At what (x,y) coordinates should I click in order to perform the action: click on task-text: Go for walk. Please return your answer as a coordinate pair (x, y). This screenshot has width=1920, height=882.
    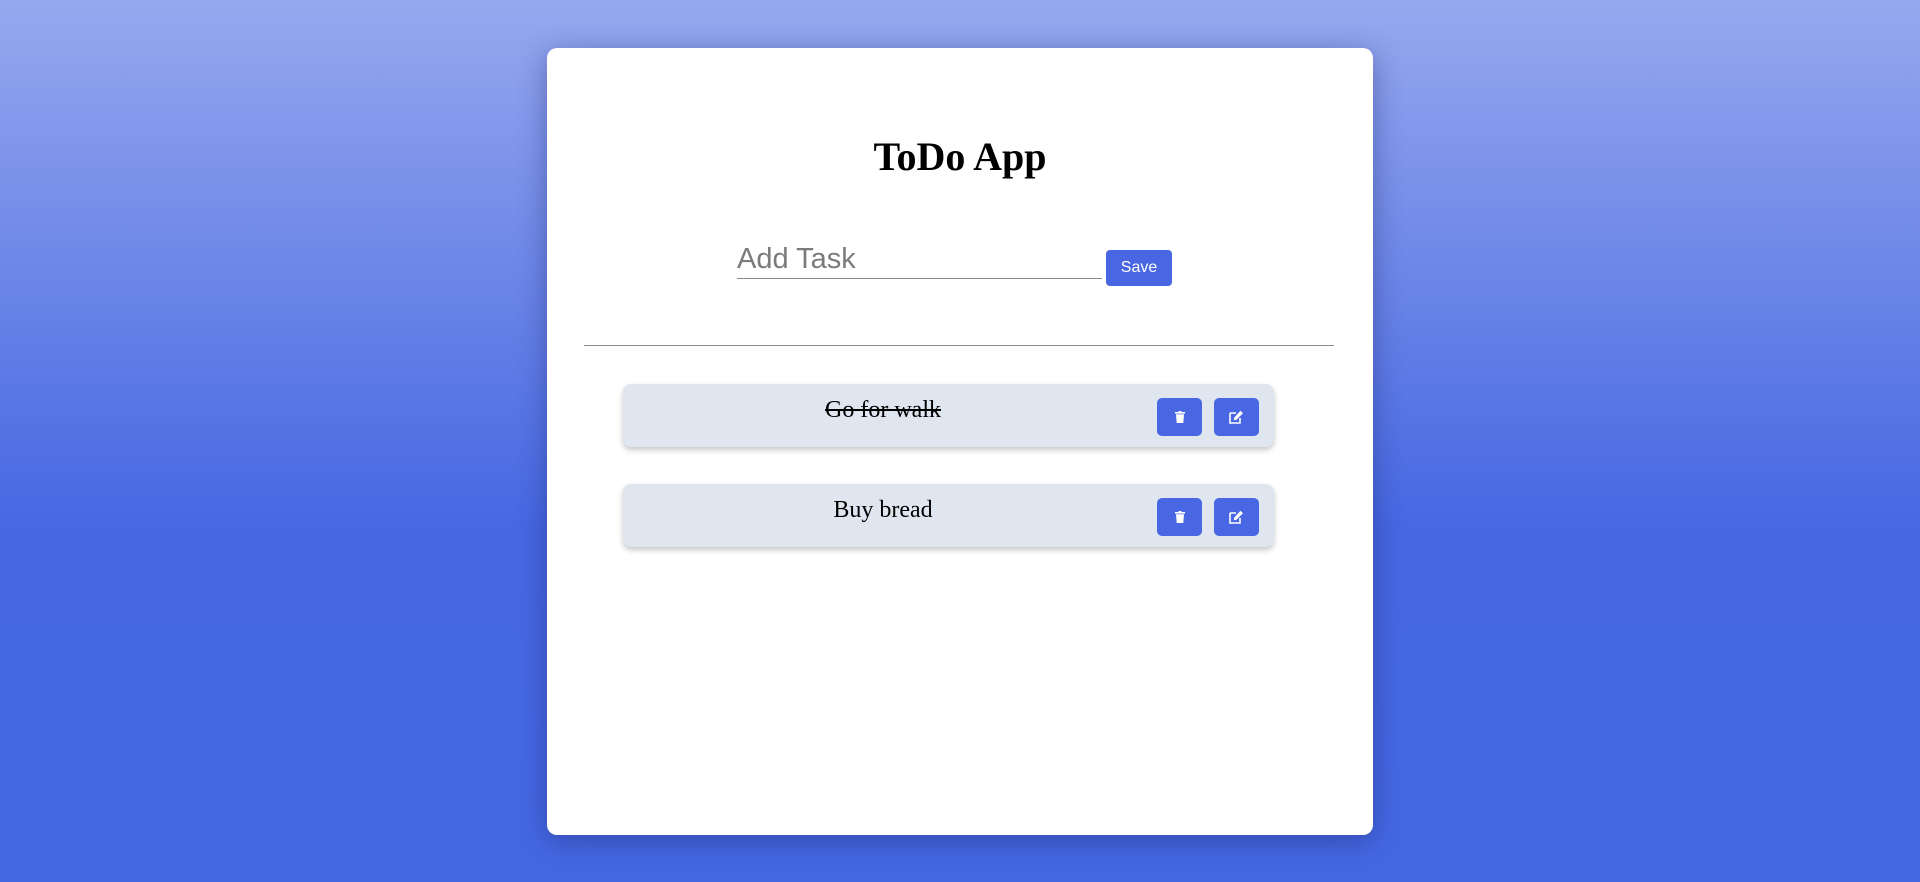
    Looking at the image, I should click on (883, 410).